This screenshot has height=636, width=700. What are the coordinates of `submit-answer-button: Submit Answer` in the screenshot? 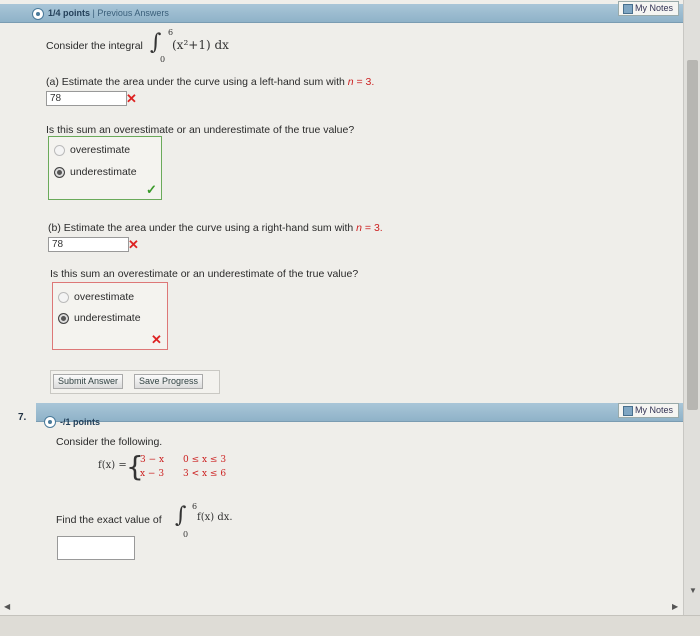 It's located at (88, 381).